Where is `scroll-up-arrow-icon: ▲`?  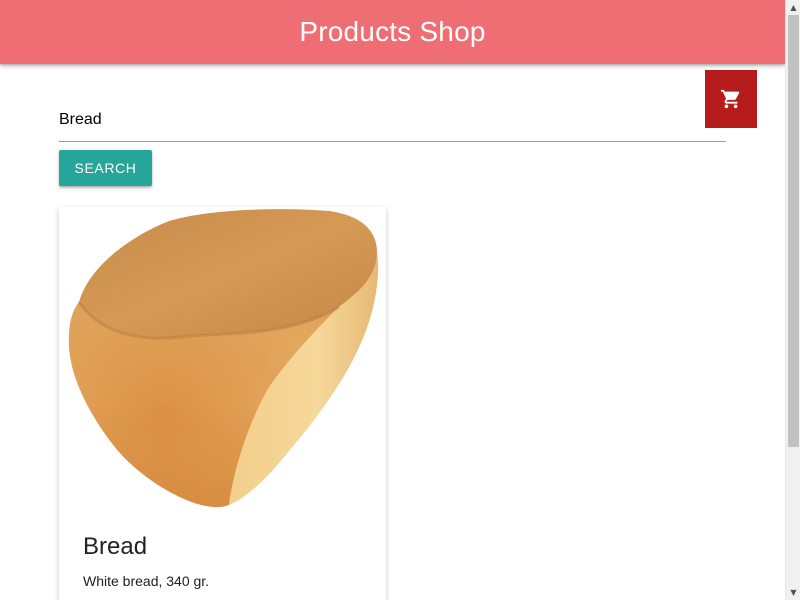 scroll-up-arrow-icon: ▲ is located at coordinates (793, 7).